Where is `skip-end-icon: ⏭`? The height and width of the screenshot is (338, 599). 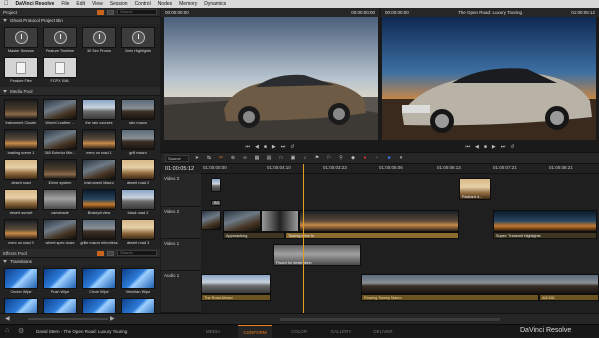 skip-end-icon: ⏭ is located at coordinates (283, 147).